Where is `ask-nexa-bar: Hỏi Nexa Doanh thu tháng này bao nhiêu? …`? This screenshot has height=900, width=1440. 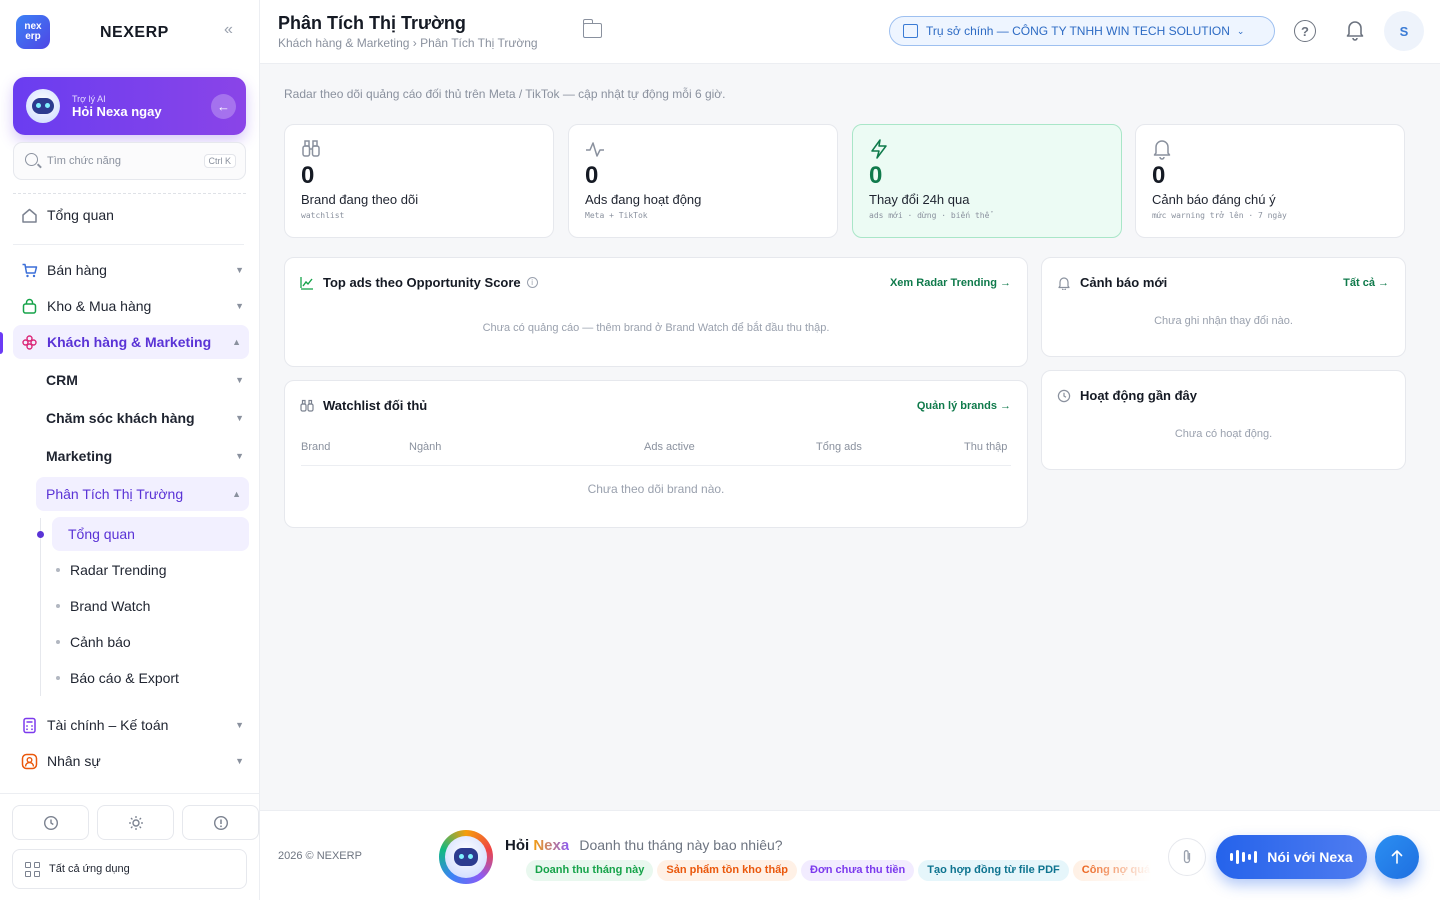 ask-nexa-bar: Hỏi Nexa Doanh thu tháng này bao nhiêu? … is located at coordinates (930, 859).